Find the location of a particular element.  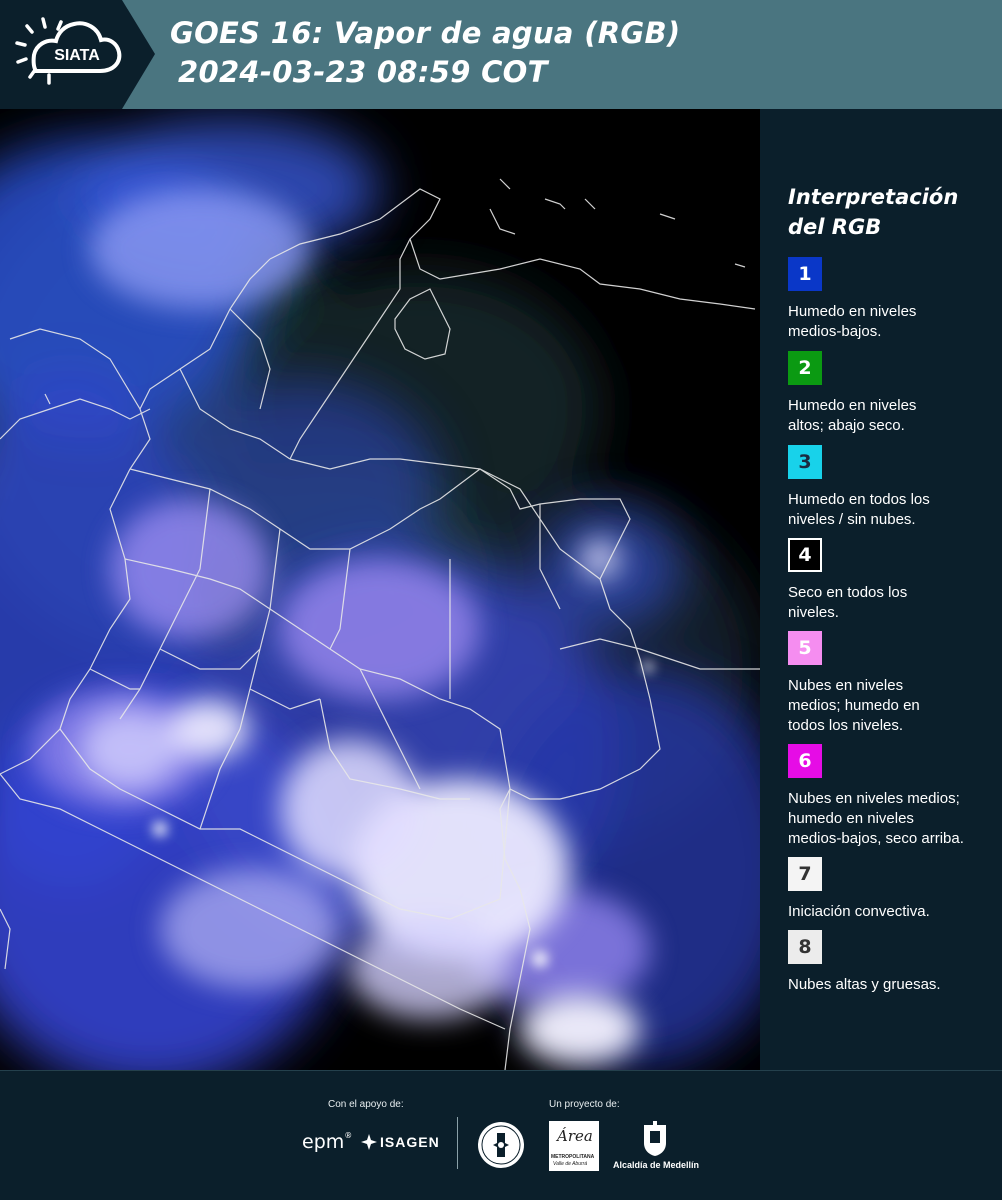

legend-number: 3 is located at coordinates (805, 462).